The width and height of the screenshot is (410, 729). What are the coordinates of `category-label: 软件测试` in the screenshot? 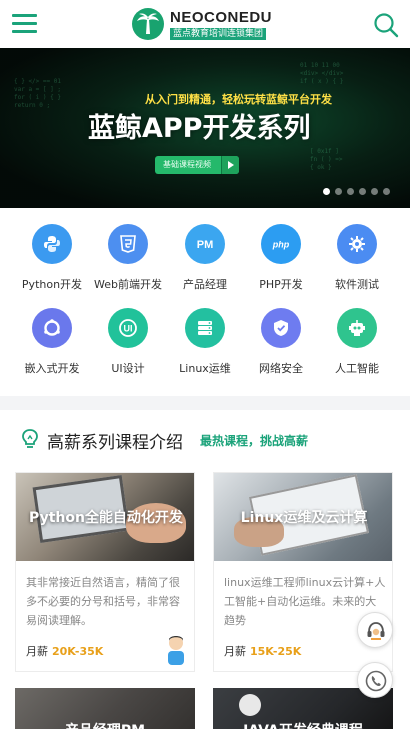 It's located at (357, 284).